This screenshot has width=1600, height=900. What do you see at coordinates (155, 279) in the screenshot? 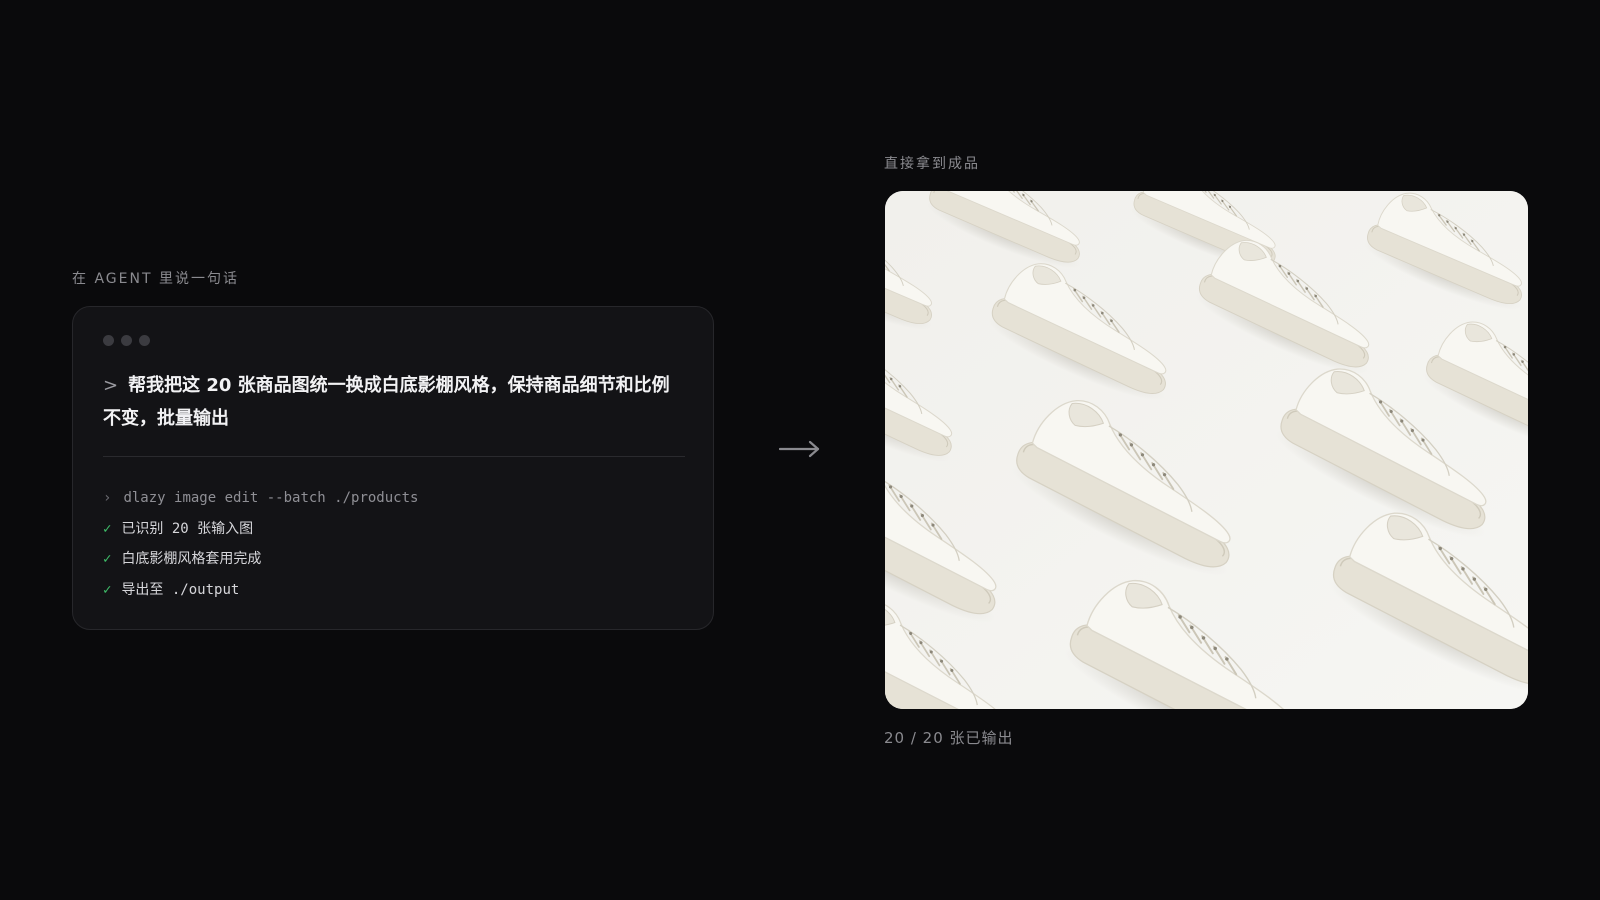
I see `agent-section-label: 在 AGENT 里说一句话` at bounding box center [155, 279].